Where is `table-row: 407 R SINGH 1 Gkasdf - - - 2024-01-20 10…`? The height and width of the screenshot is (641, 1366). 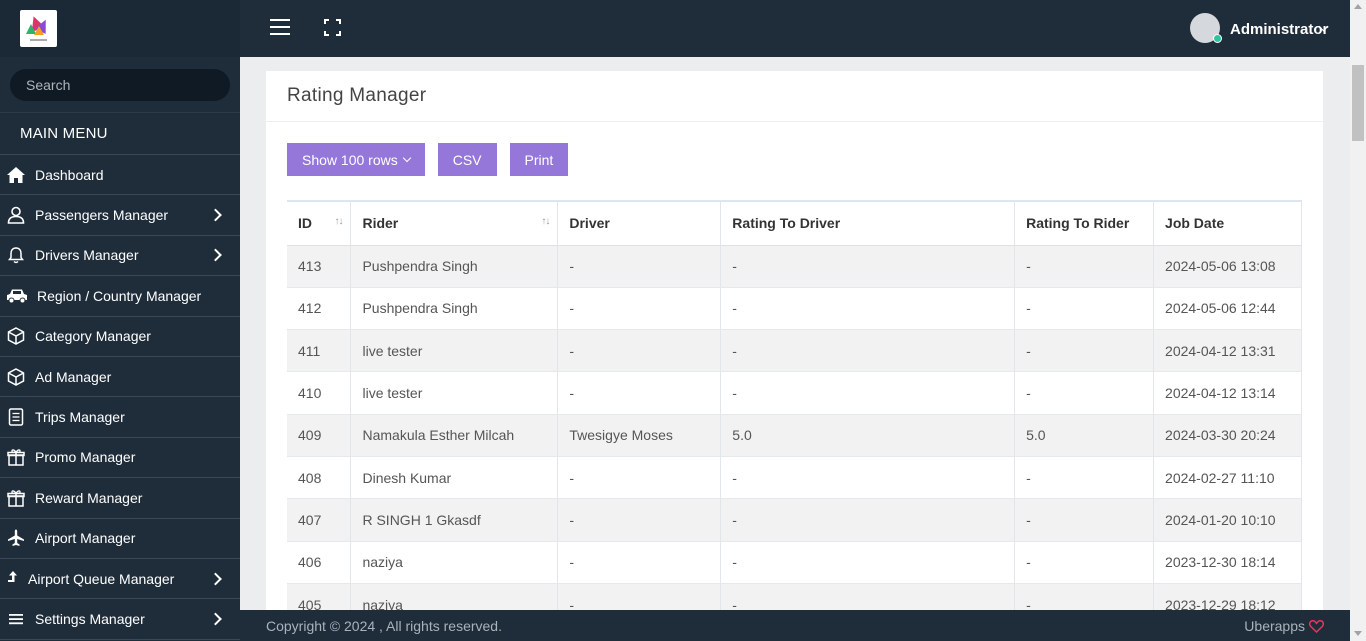 table-row: 407 R SINGH 1 Gkasdf - - - 2024-01-20 10… is located at coordinates (794, 520).